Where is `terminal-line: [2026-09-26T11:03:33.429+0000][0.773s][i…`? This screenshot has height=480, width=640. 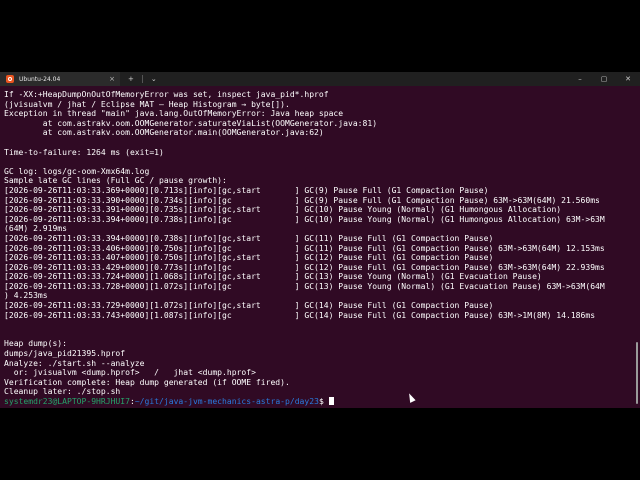 terminal-line: [2026-09-26T11:03:33.429+0000][0.773s][i… is located at coordinates (304, 267).